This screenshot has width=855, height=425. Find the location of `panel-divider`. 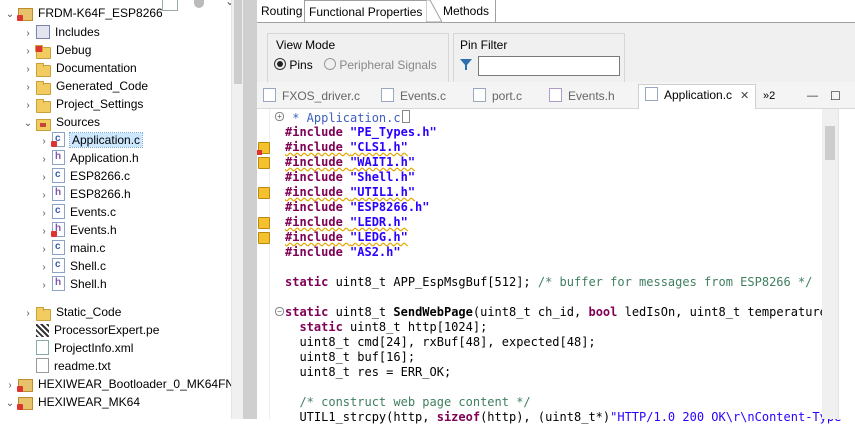

panel-divider is located at coordinates (250, 209).